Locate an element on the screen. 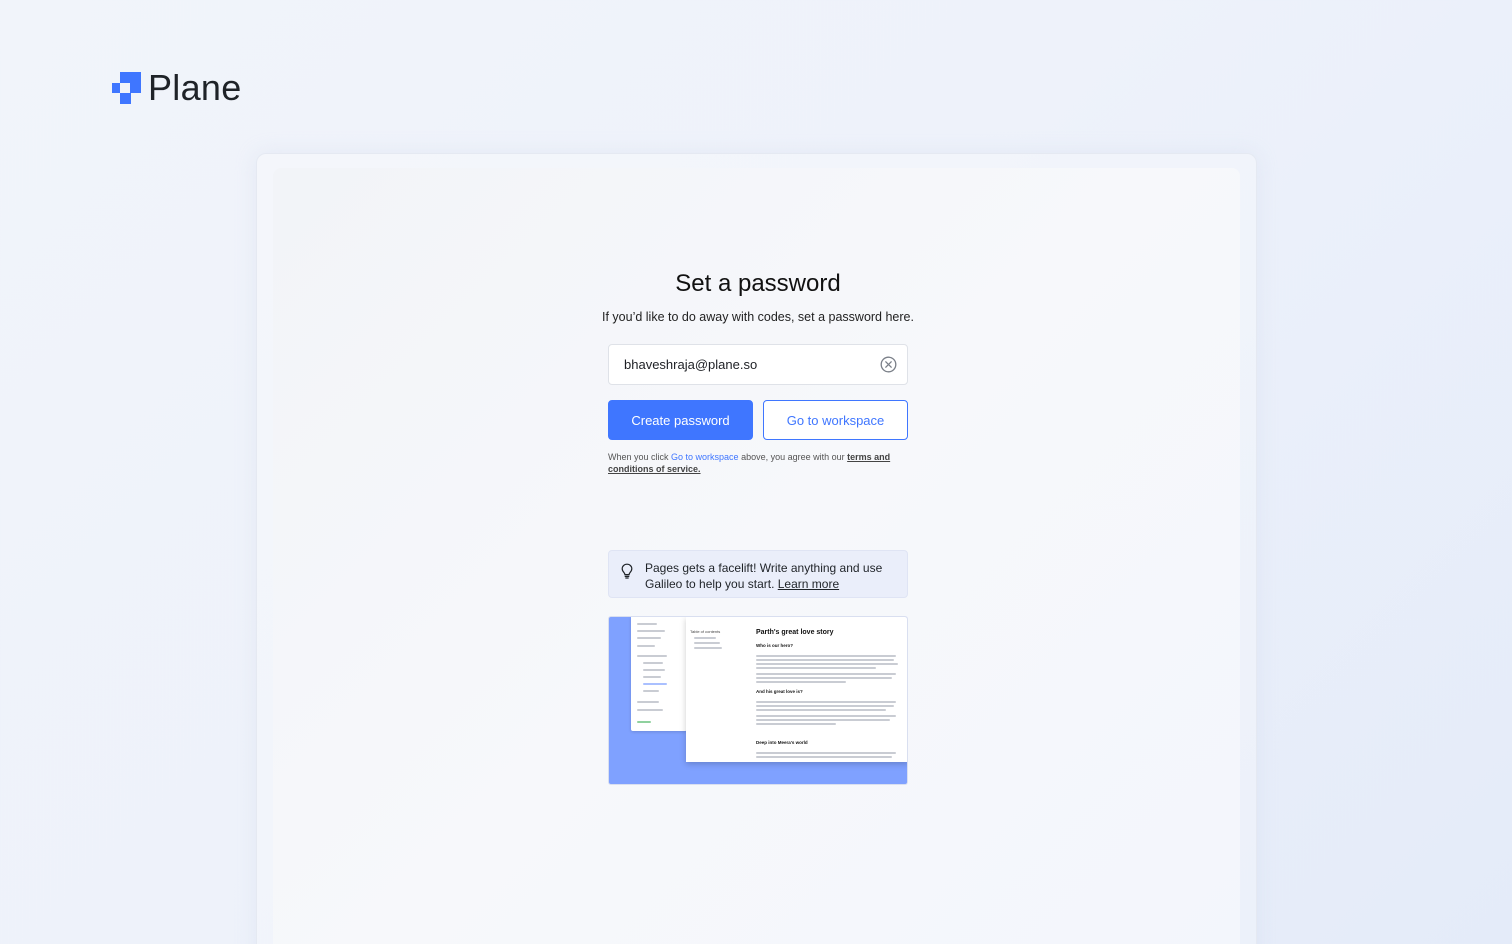 Image resolution: width=1512 pixels, height=944 pixels. plane-logo: Plane is located at coordinates (177, 88).